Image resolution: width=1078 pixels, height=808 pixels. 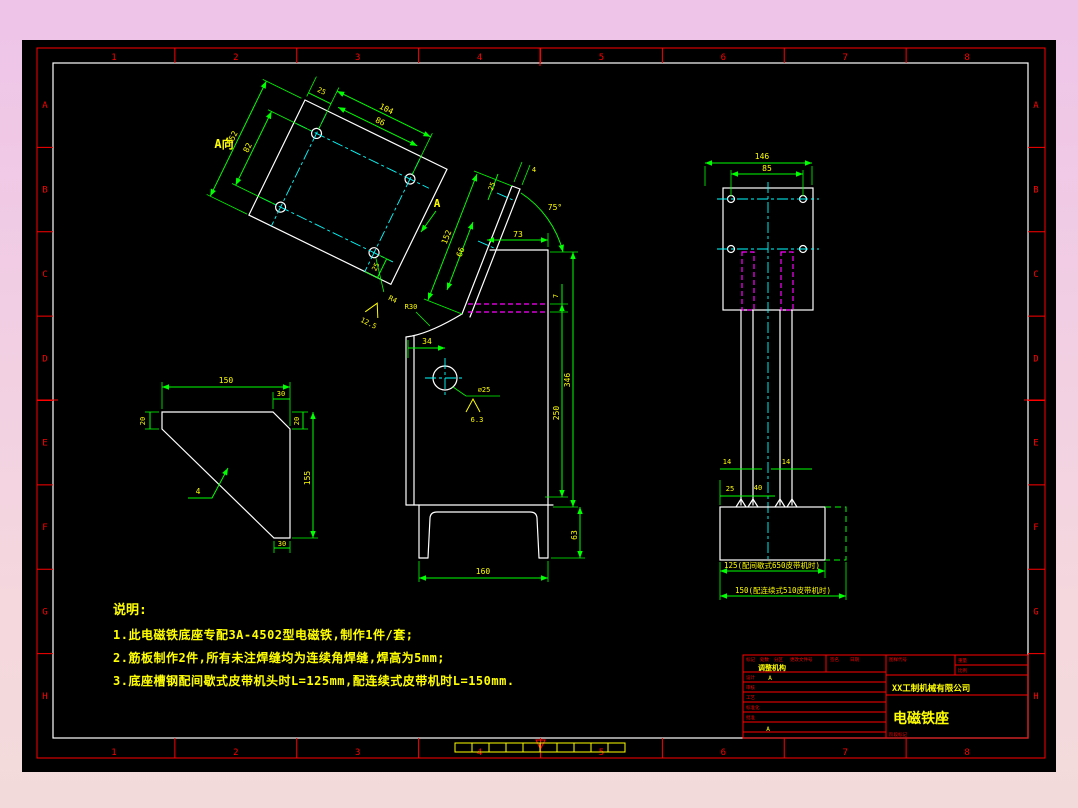 I want to click on zone-number-bottom: 1, so click(x=113, y=753).